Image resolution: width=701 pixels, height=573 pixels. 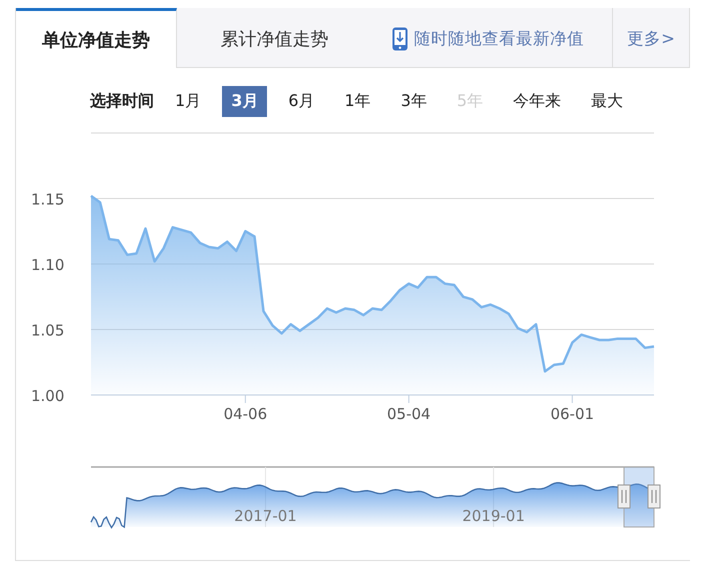 What do you see at coordinates (493, 516) in the screenshot?
I see `navigator-label: 2019-01` at bounding box center [493, 516].